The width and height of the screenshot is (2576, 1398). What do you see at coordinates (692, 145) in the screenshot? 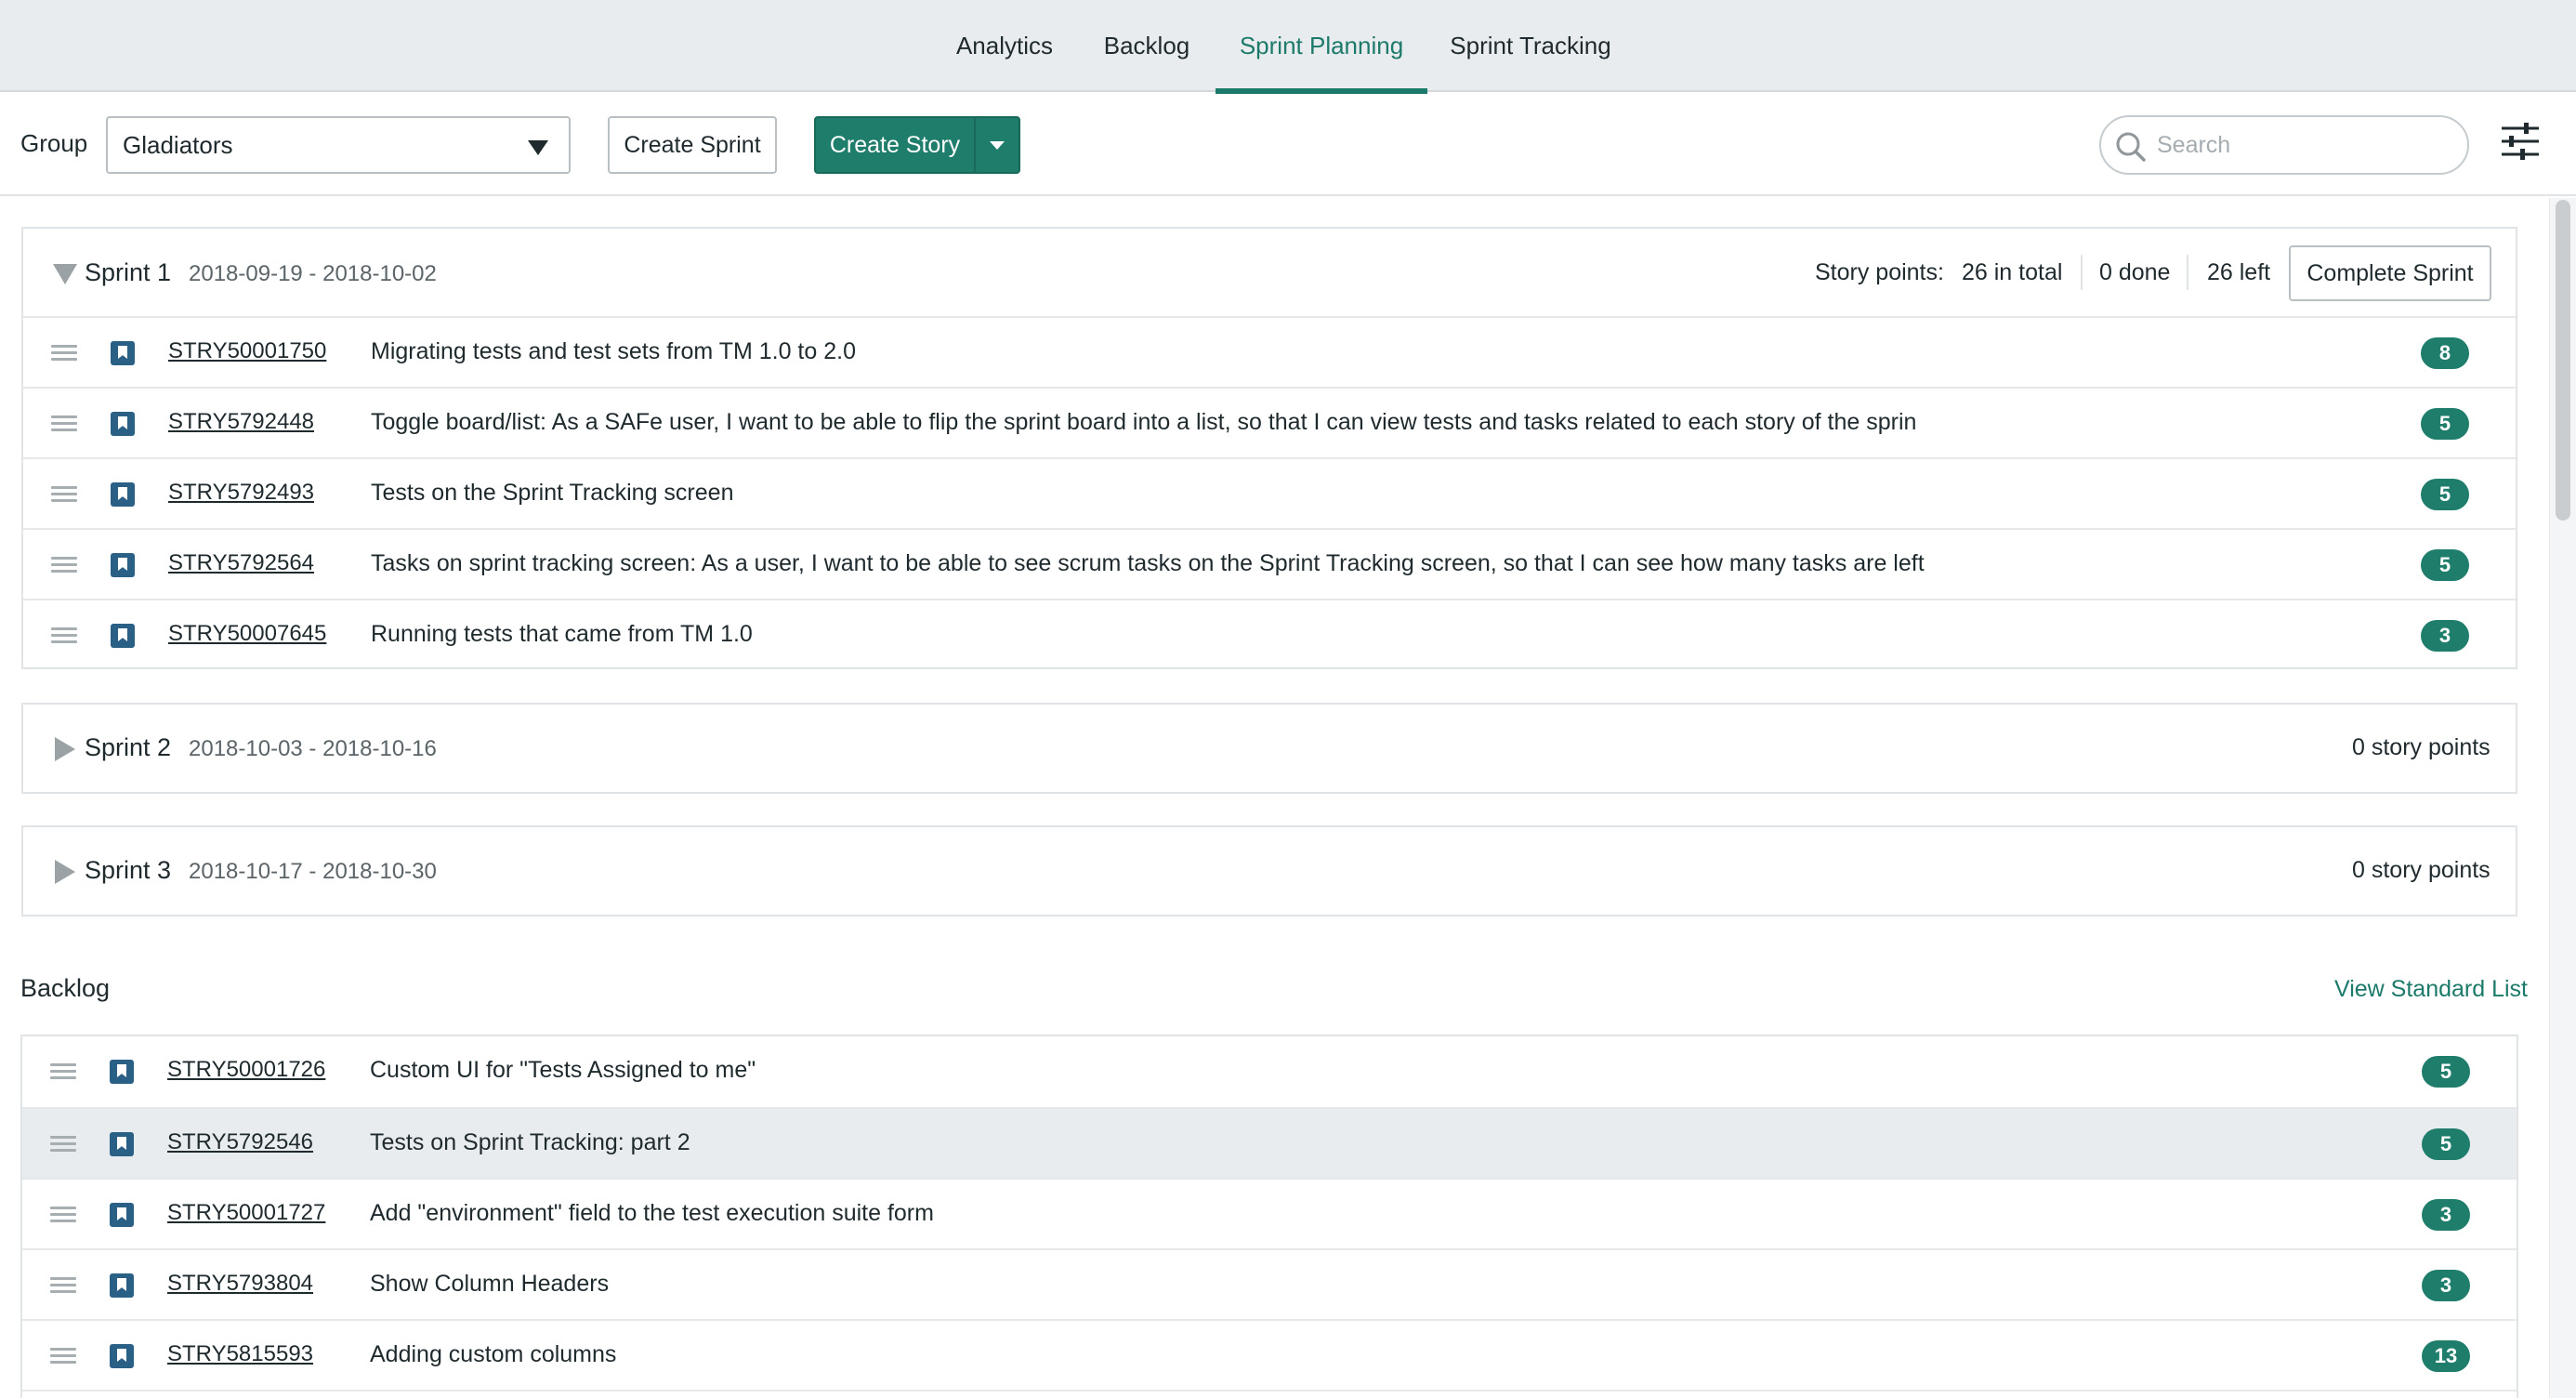
I see `create-sprint-button: Create Sprint` at bounding box center [692, 145].